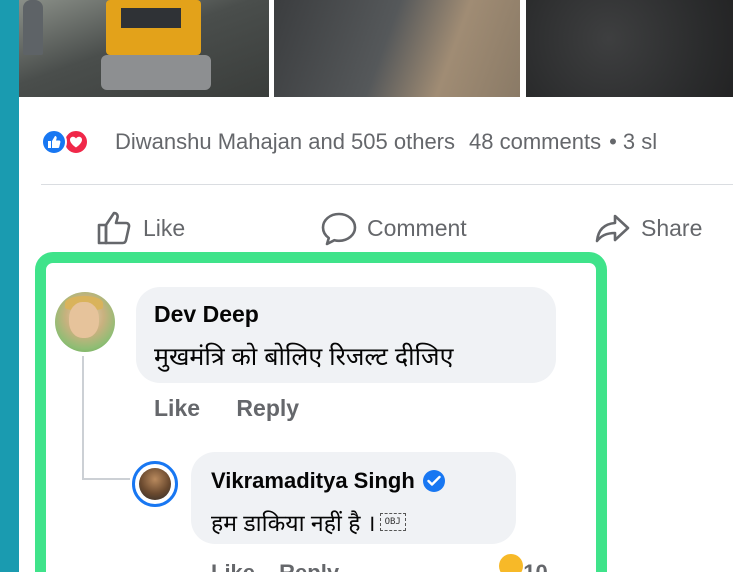 Image resolution: width=733 pixels, height=572 pixels. I want to click on avatar, so click(85, 322).